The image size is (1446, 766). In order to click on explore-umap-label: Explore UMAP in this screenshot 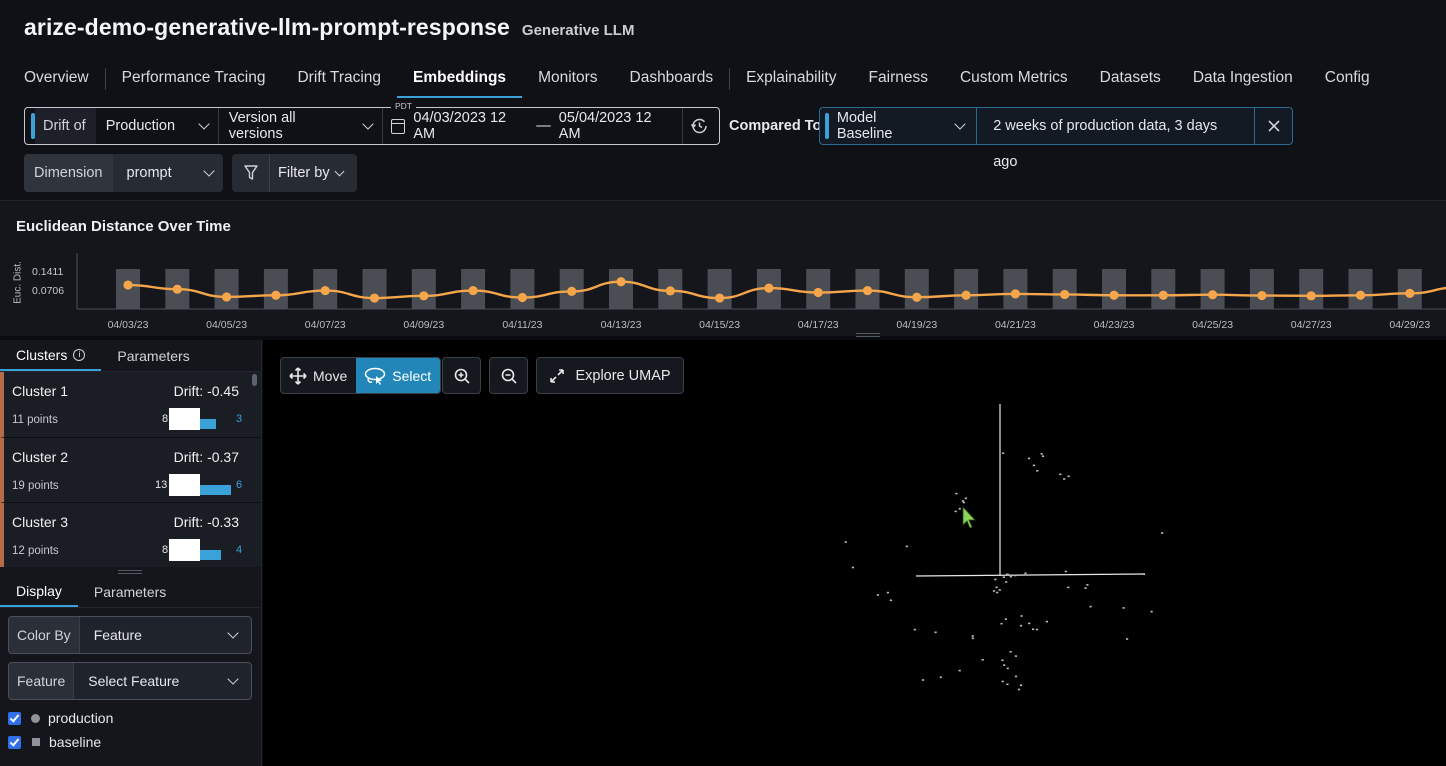, I will do `click(623, 375)`.